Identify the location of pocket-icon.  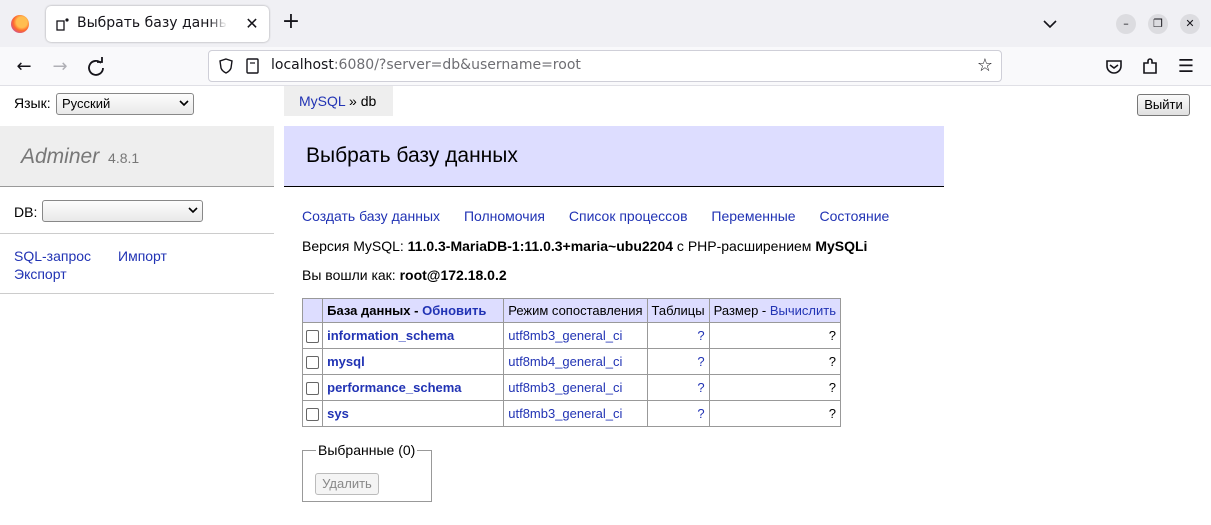
(1114, 67).